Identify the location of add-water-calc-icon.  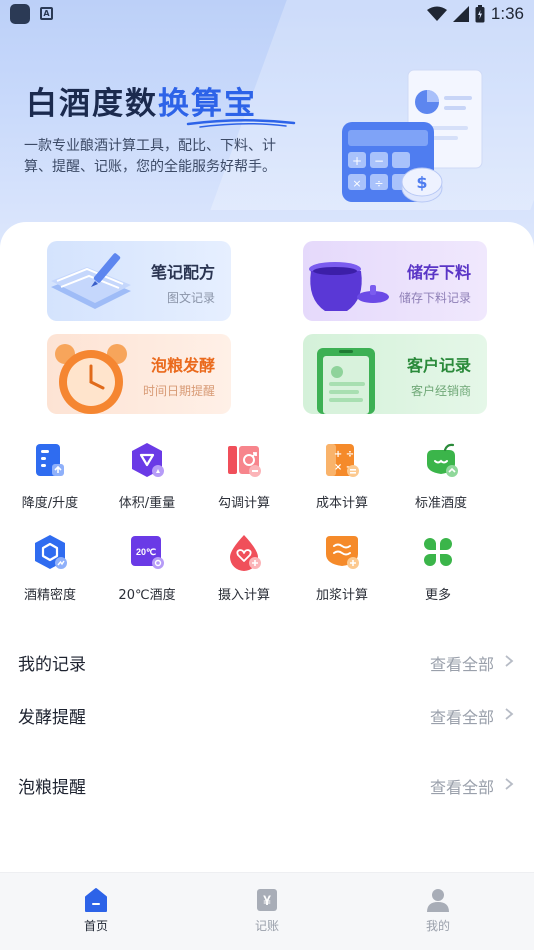
(342, 552).